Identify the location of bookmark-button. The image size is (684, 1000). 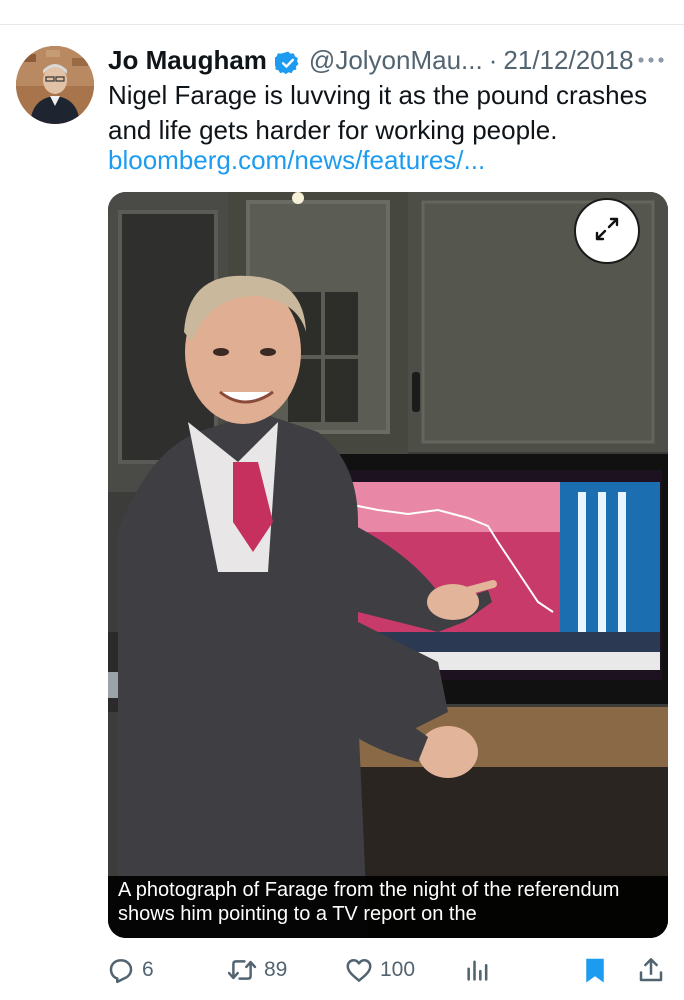
(595, 970).